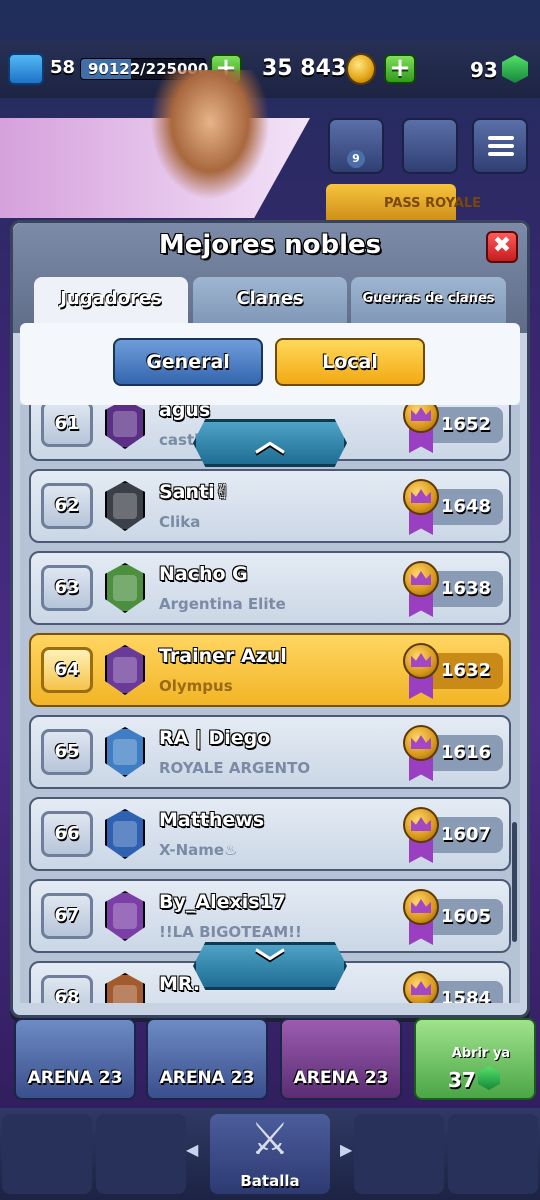 This screenshot has height=1200, width=540. I want to click on clan-name: ROYALE ARGENTO, so click(235, 768).